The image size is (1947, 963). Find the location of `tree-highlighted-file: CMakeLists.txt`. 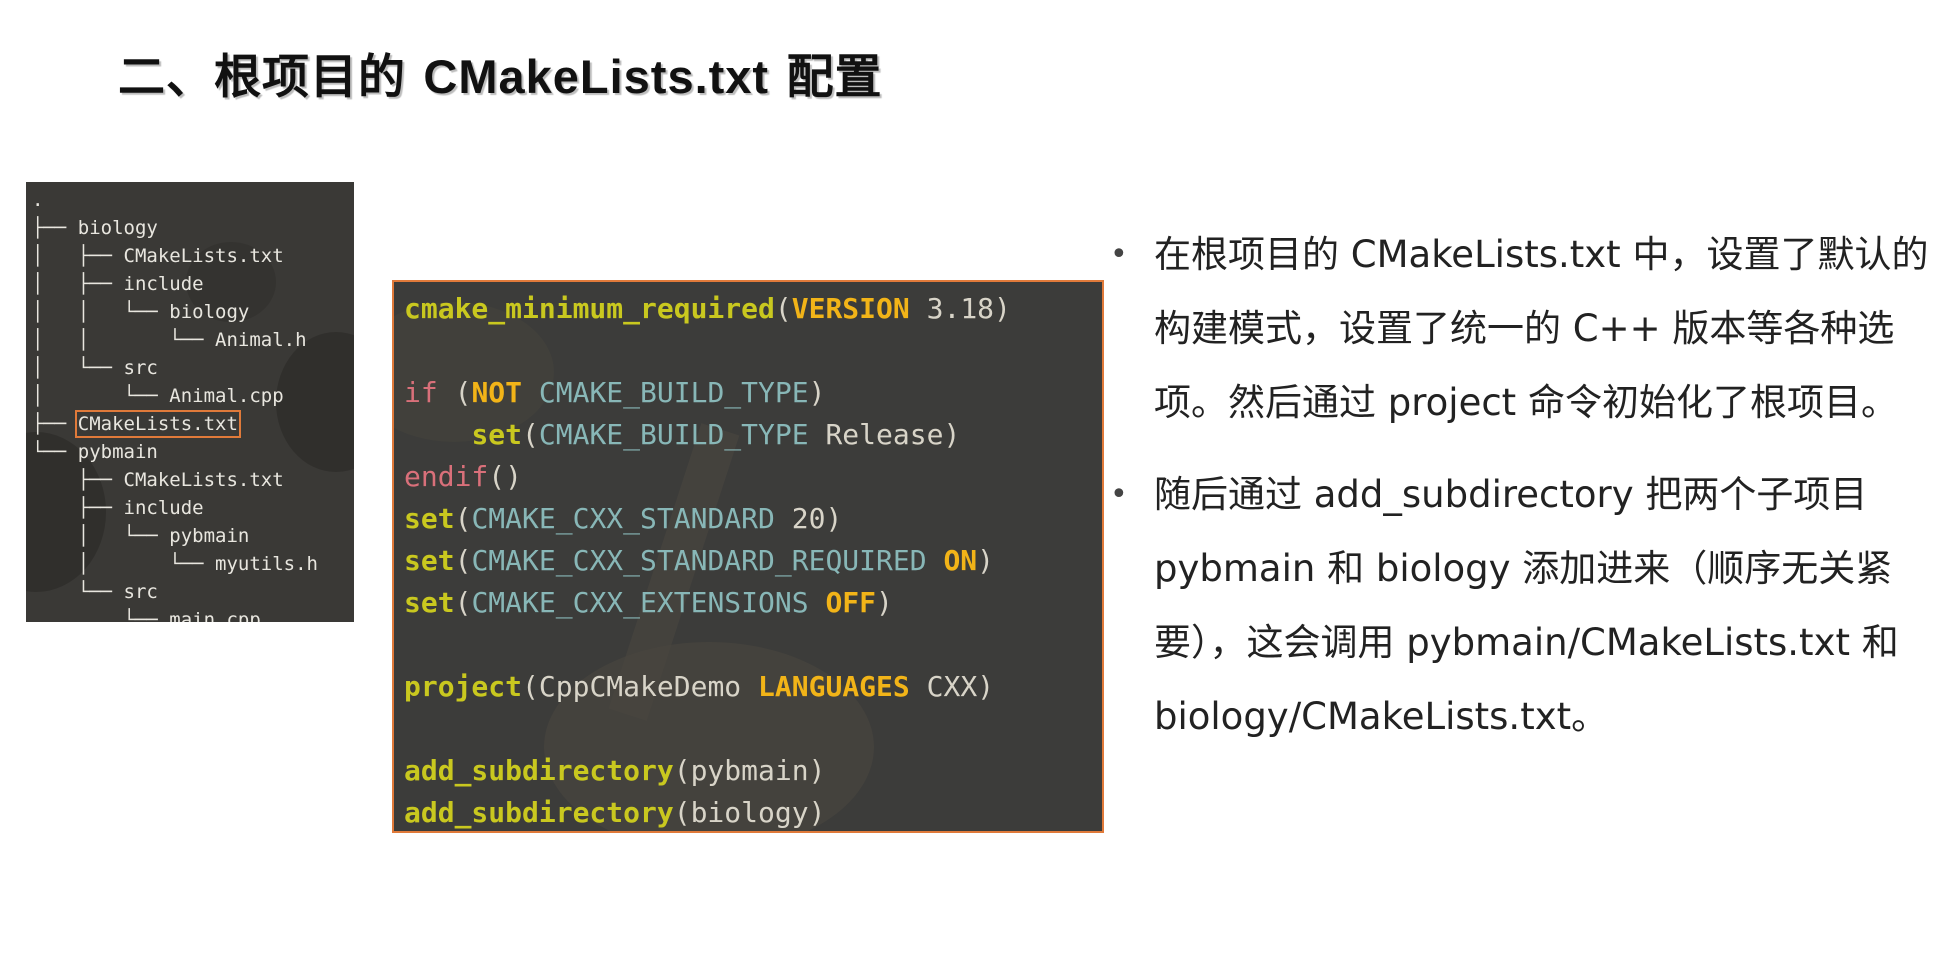

tree-highlighted-file: CMakeLists.txt is located at coordinates (157, 424).